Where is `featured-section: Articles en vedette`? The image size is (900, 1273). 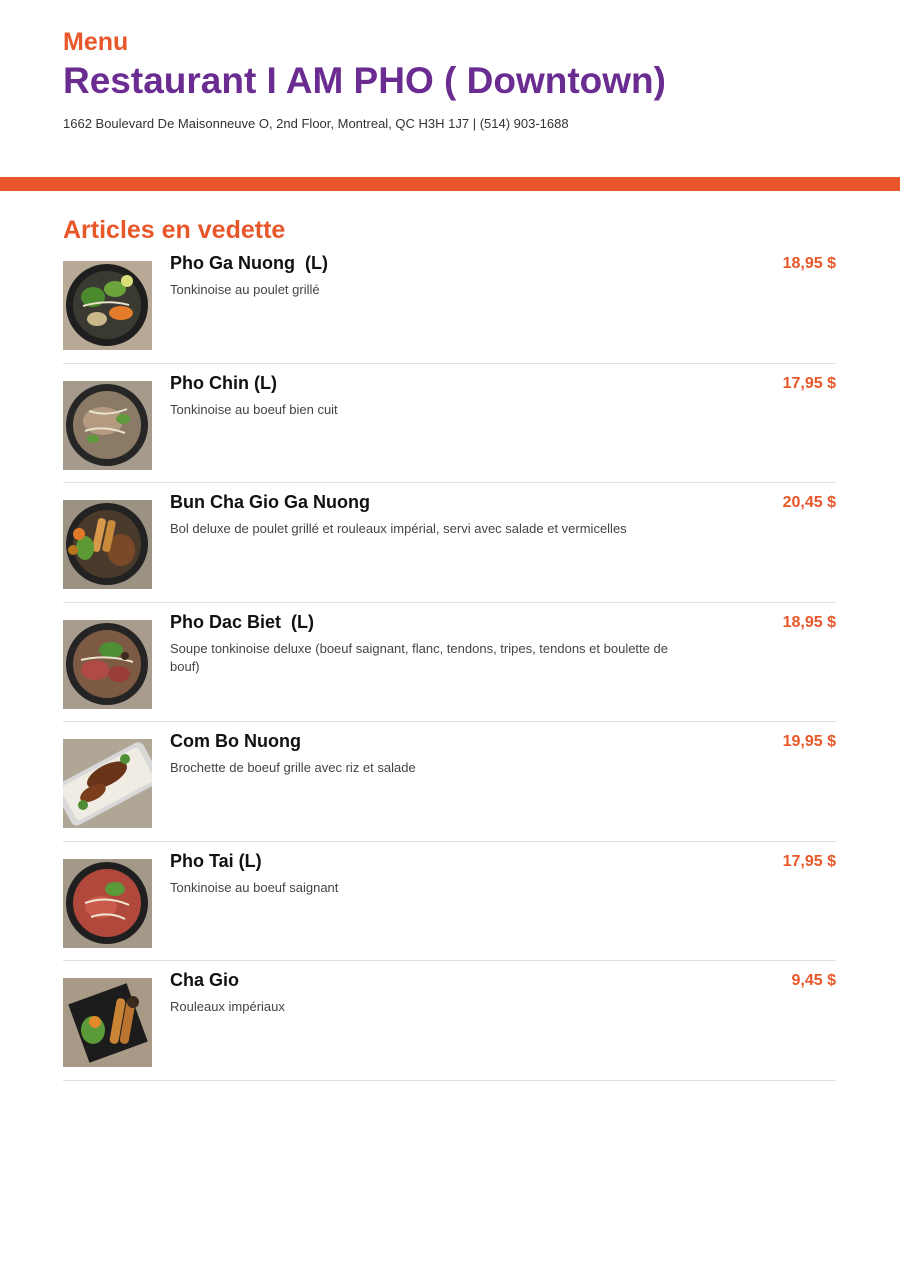 featured-section: Articles en vedette is located at coordinates (449, 230).